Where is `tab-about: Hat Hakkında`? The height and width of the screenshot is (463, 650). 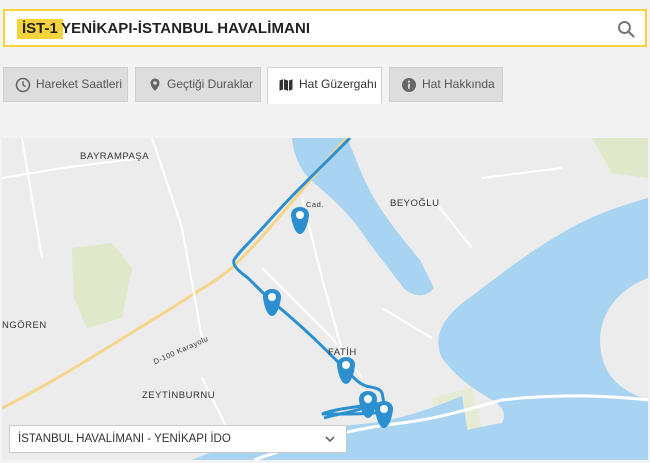 tab-about: Hat Hakkında is located at coordinates (446, 84).